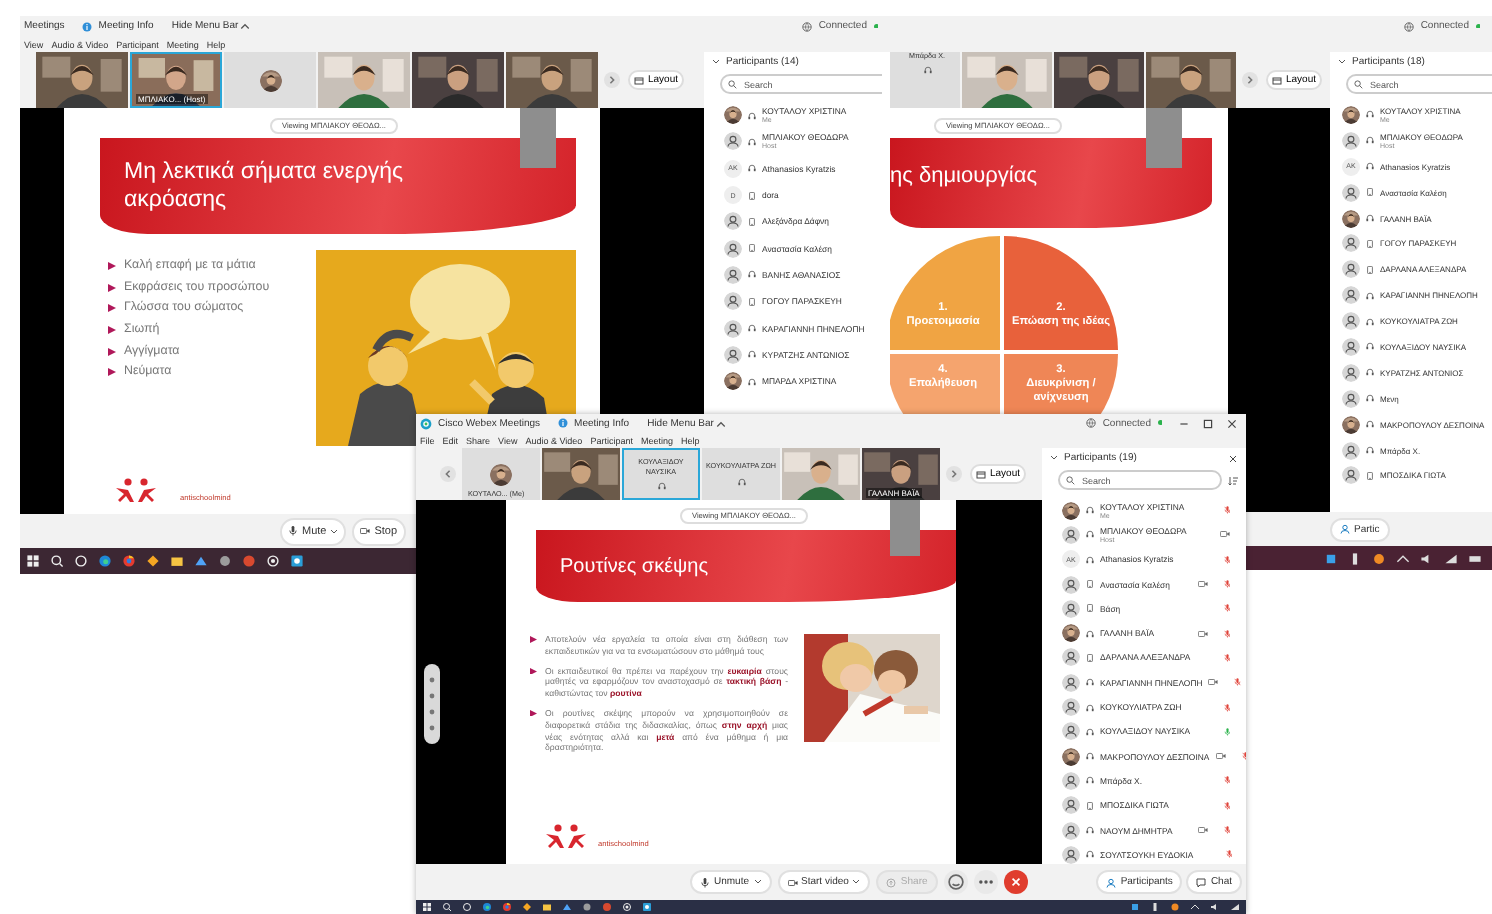 The image size is (1492, 914). Describe the element at coordinates (1111, 882) in the screenshot. I see `person-icon` at that location.